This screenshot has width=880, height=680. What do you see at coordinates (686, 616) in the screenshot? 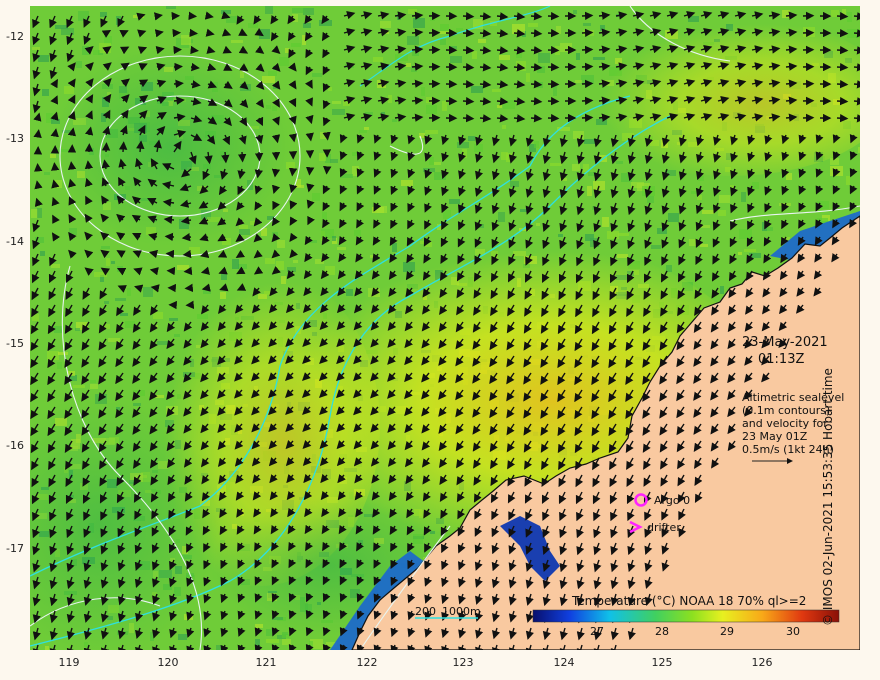
I see `colorbar` at bounding box center [686, 616].